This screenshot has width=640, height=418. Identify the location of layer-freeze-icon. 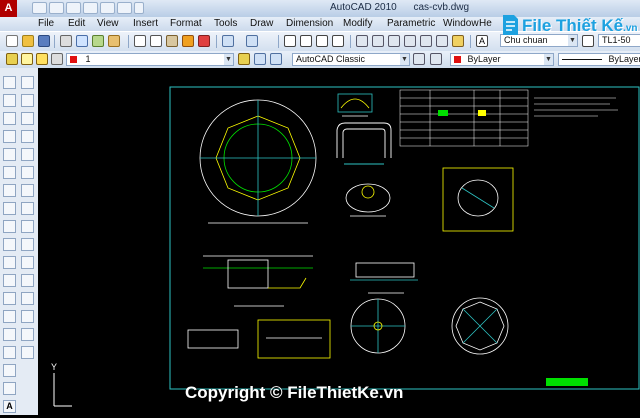
(42, 59).